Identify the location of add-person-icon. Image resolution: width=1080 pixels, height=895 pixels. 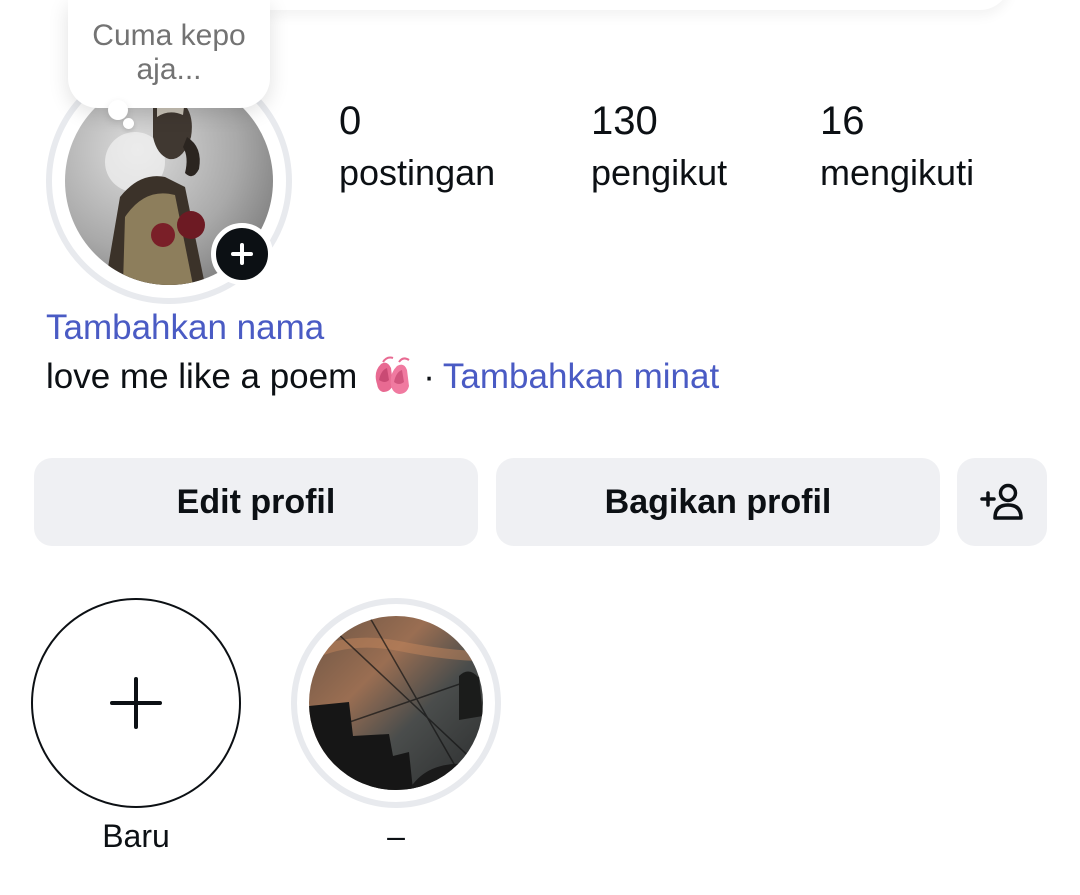
(1001, 501).